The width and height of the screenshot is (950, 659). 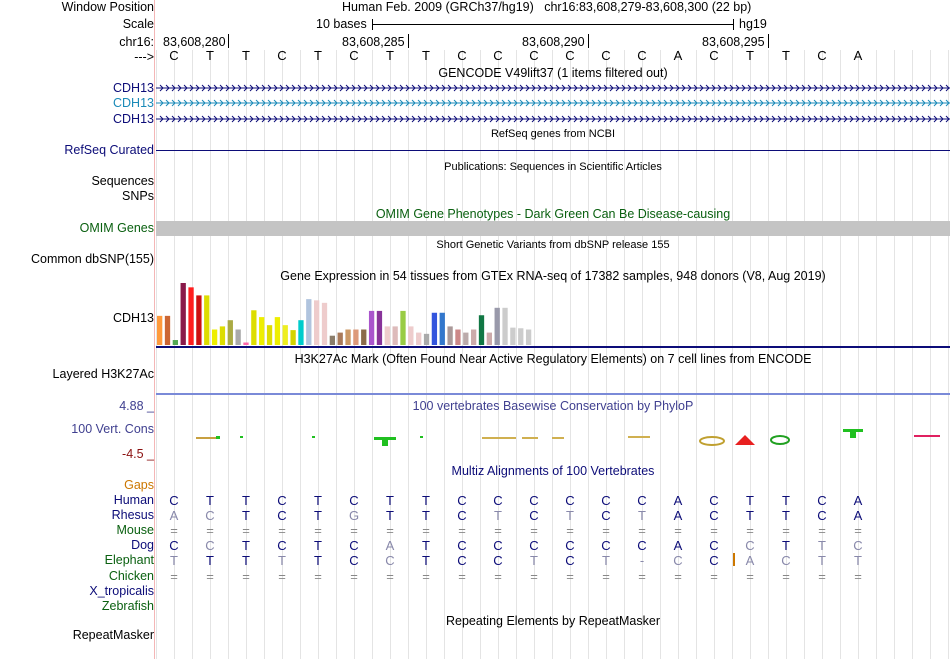 What do you see at coordinates (346, 314) in the screenshot?
I see `gtex-expression-bars` at bounding box center [346, 314].